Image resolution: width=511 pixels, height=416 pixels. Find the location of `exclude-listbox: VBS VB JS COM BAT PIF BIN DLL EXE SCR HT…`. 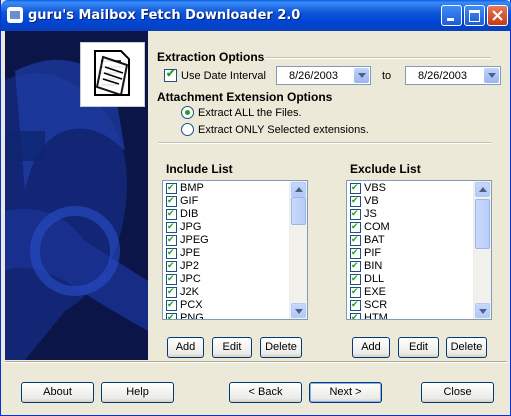

exclude-listbox: VBS VB JS COM BAT PIF BIN DLL EXE SCR HT… is located at coordinates (419, 250).